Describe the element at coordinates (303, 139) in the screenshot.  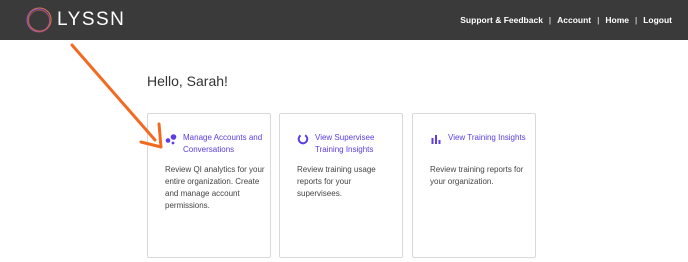
I see `progress-ring-icon` at that location.